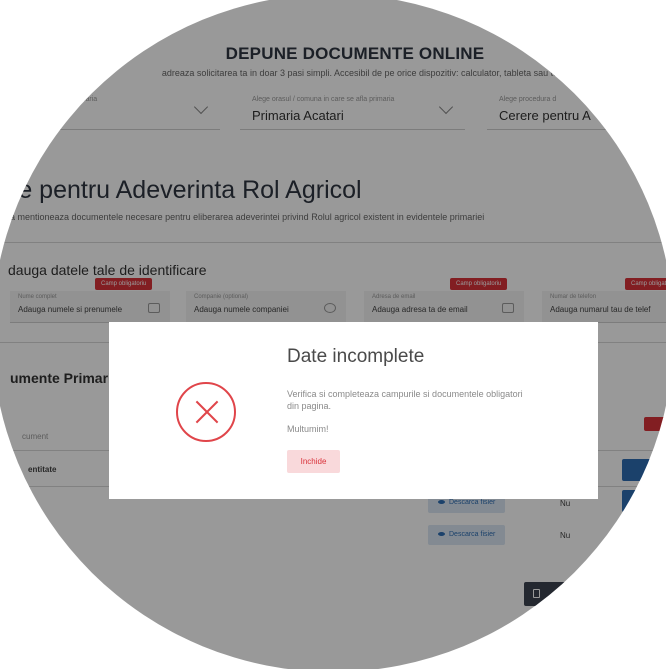 The width and height of the screenshot is (666, 669). Describe the element at coordinates (356, 356) in the screenshot. I see `modal-title: Date incomplete` at that location.